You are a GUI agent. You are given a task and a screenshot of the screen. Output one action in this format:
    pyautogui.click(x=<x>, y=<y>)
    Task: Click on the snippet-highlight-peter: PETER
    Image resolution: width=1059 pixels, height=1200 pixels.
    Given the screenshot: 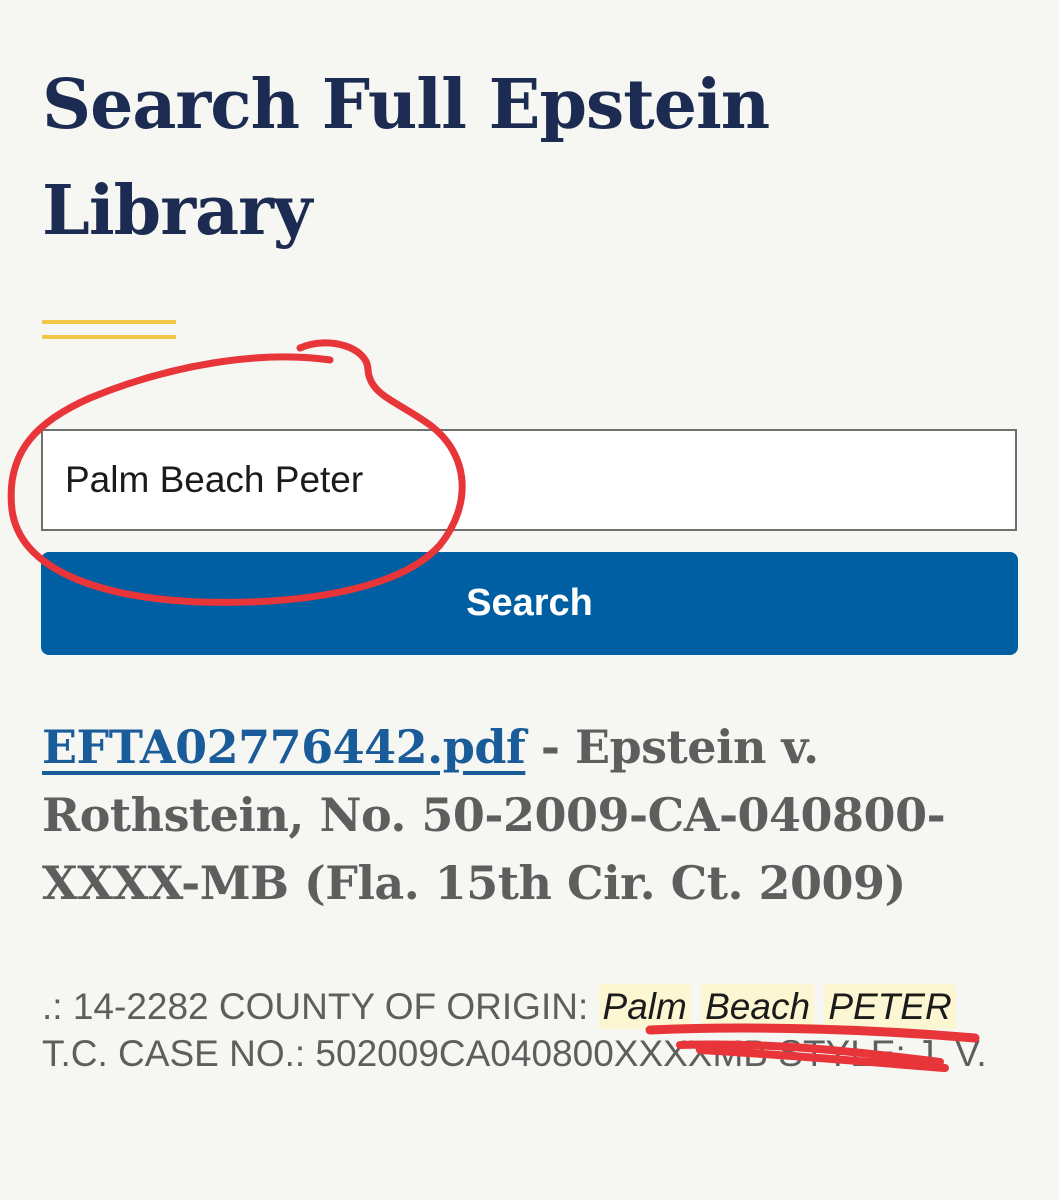 What is the action you would take?
    pyautogui.click(x=890, y=1006)
    